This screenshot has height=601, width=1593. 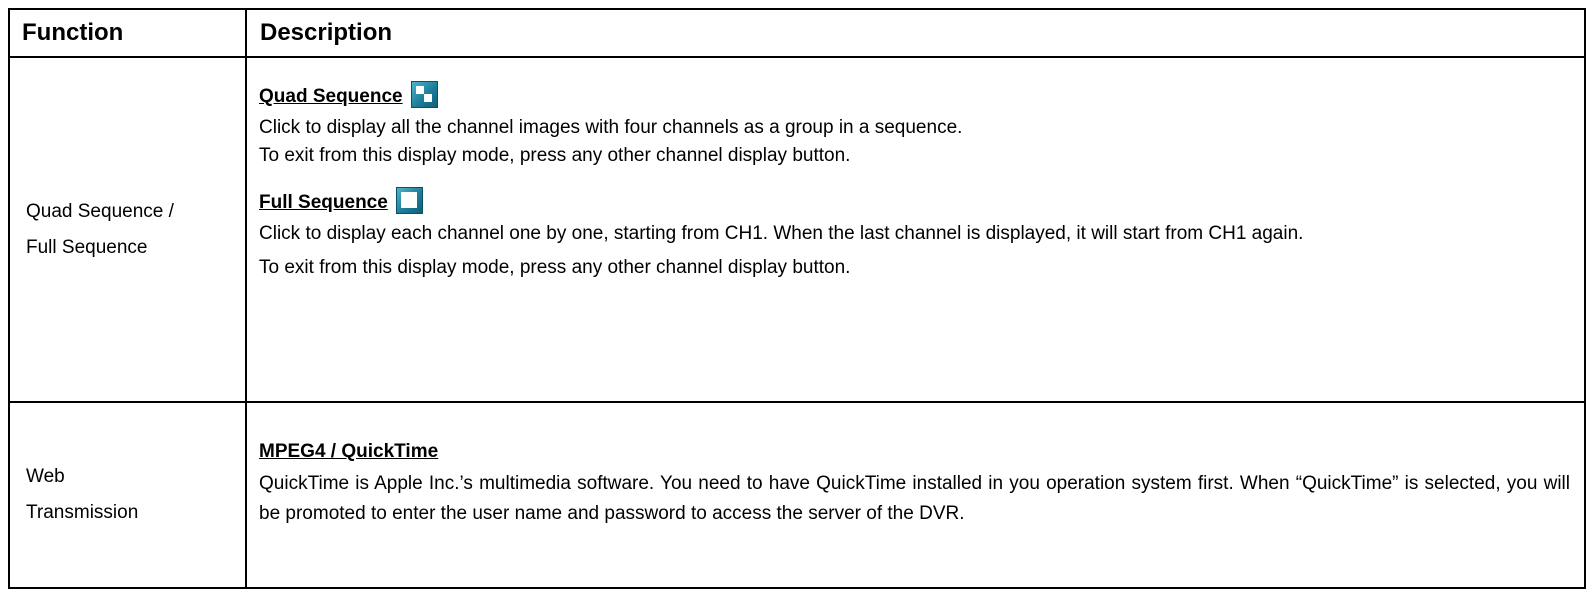 What do you see at coordinates (82, 512) in the screenshot?
I see `function-label-line: Transmission` at bounding box center [82, 512].